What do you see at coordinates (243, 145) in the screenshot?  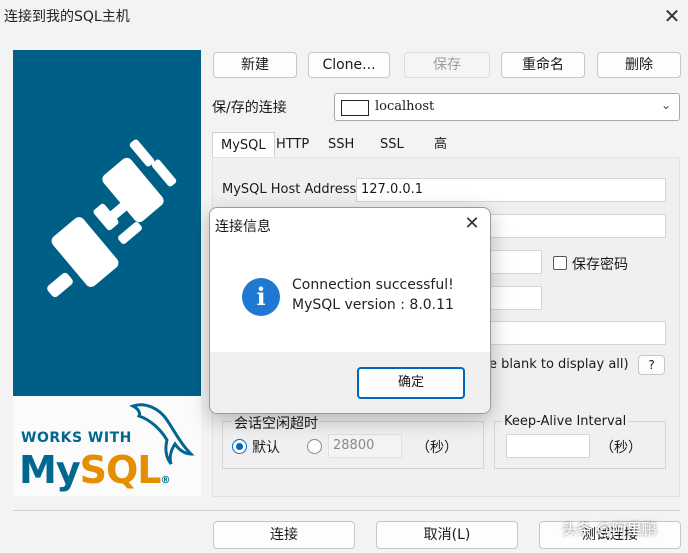 I see `tab-mysql: MySQL` at bounding box center [243, 145].